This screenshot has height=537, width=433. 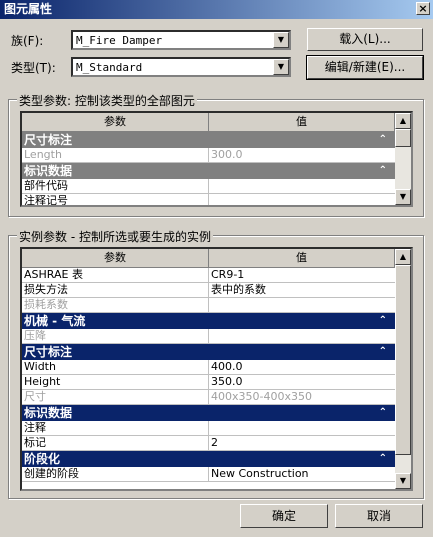 What do you see at coordinates (28, 9) in the screenshot?
I see `window-title: 图元属性` at bounding box center [28, 9].